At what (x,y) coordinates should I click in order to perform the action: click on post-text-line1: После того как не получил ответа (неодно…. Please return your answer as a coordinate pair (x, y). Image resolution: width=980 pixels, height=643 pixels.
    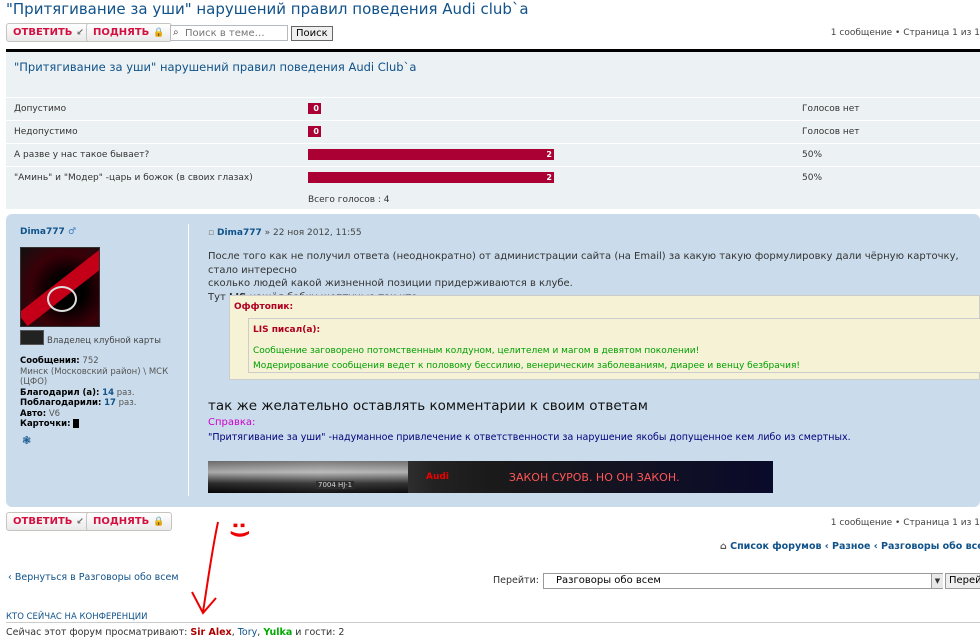
    Looking at the image, I should click on (583, 263).